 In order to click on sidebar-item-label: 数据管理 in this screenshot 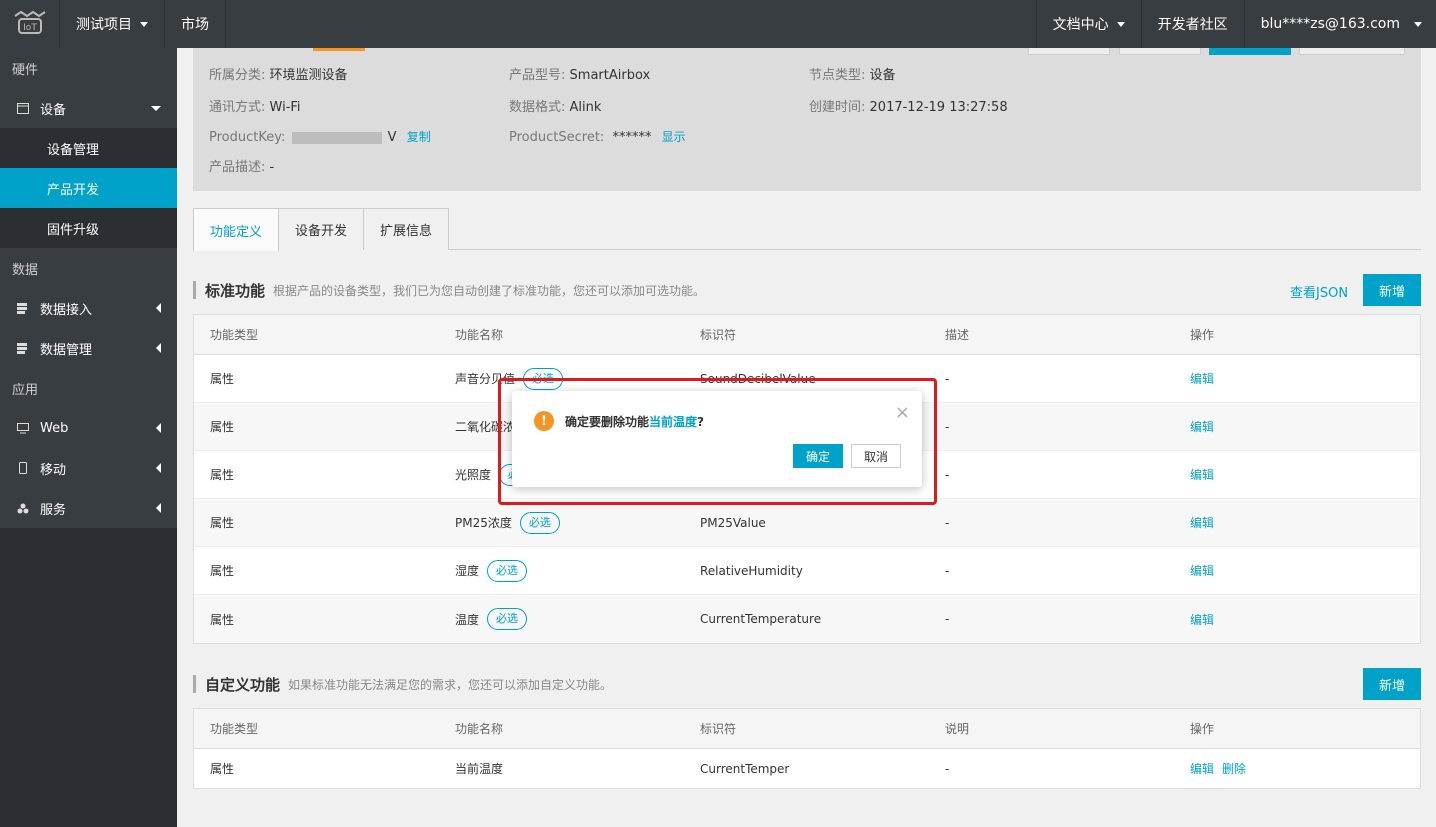, I will do `click(66, 350)`.